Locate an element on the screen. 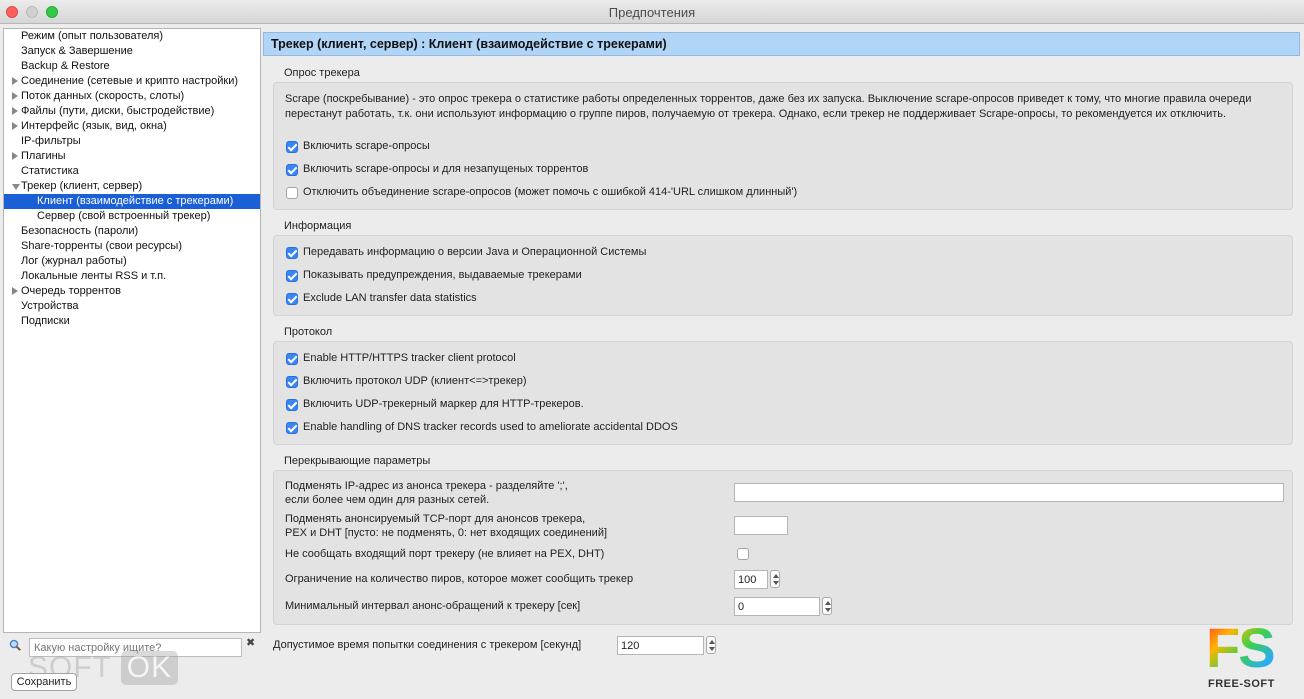 This screenshot has width=1304, height=699. fs-logo-text: FREE-SOFT is located at coordinates (1241, 684).